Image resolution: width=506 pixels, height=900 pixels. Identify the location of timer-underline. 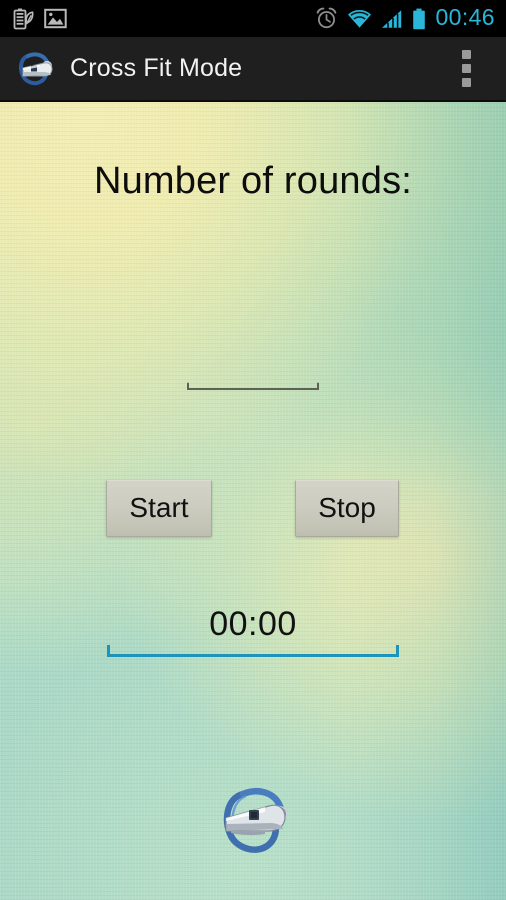
(253, 651).